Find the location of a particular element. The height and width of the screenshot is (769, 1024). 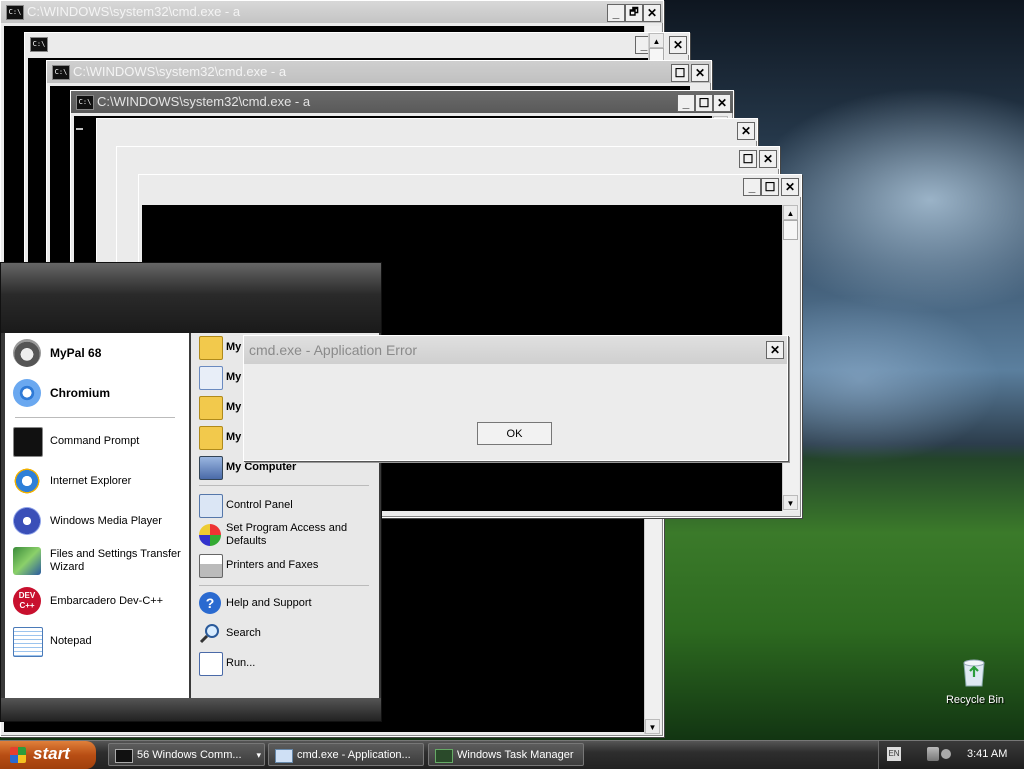

start-item-label: Internet Explorer is located at coordinates (91, 480).